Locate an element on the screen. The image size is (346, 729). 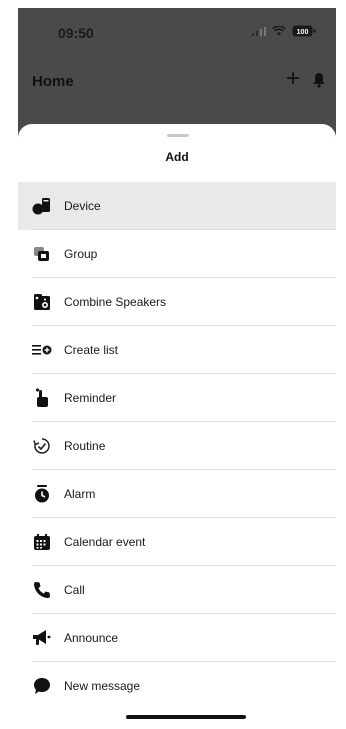
alarm-icon is located at coordinates (42, 494).